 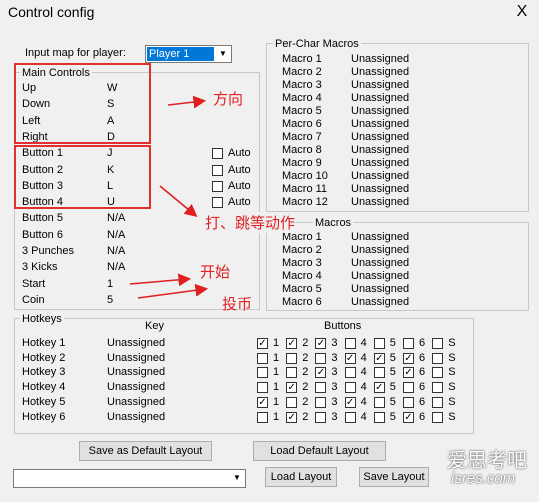 What do you see at coordinates (237, 304) in the screenshot?
I see `coin-annotation: 投币` at bounding box center [237, 304].